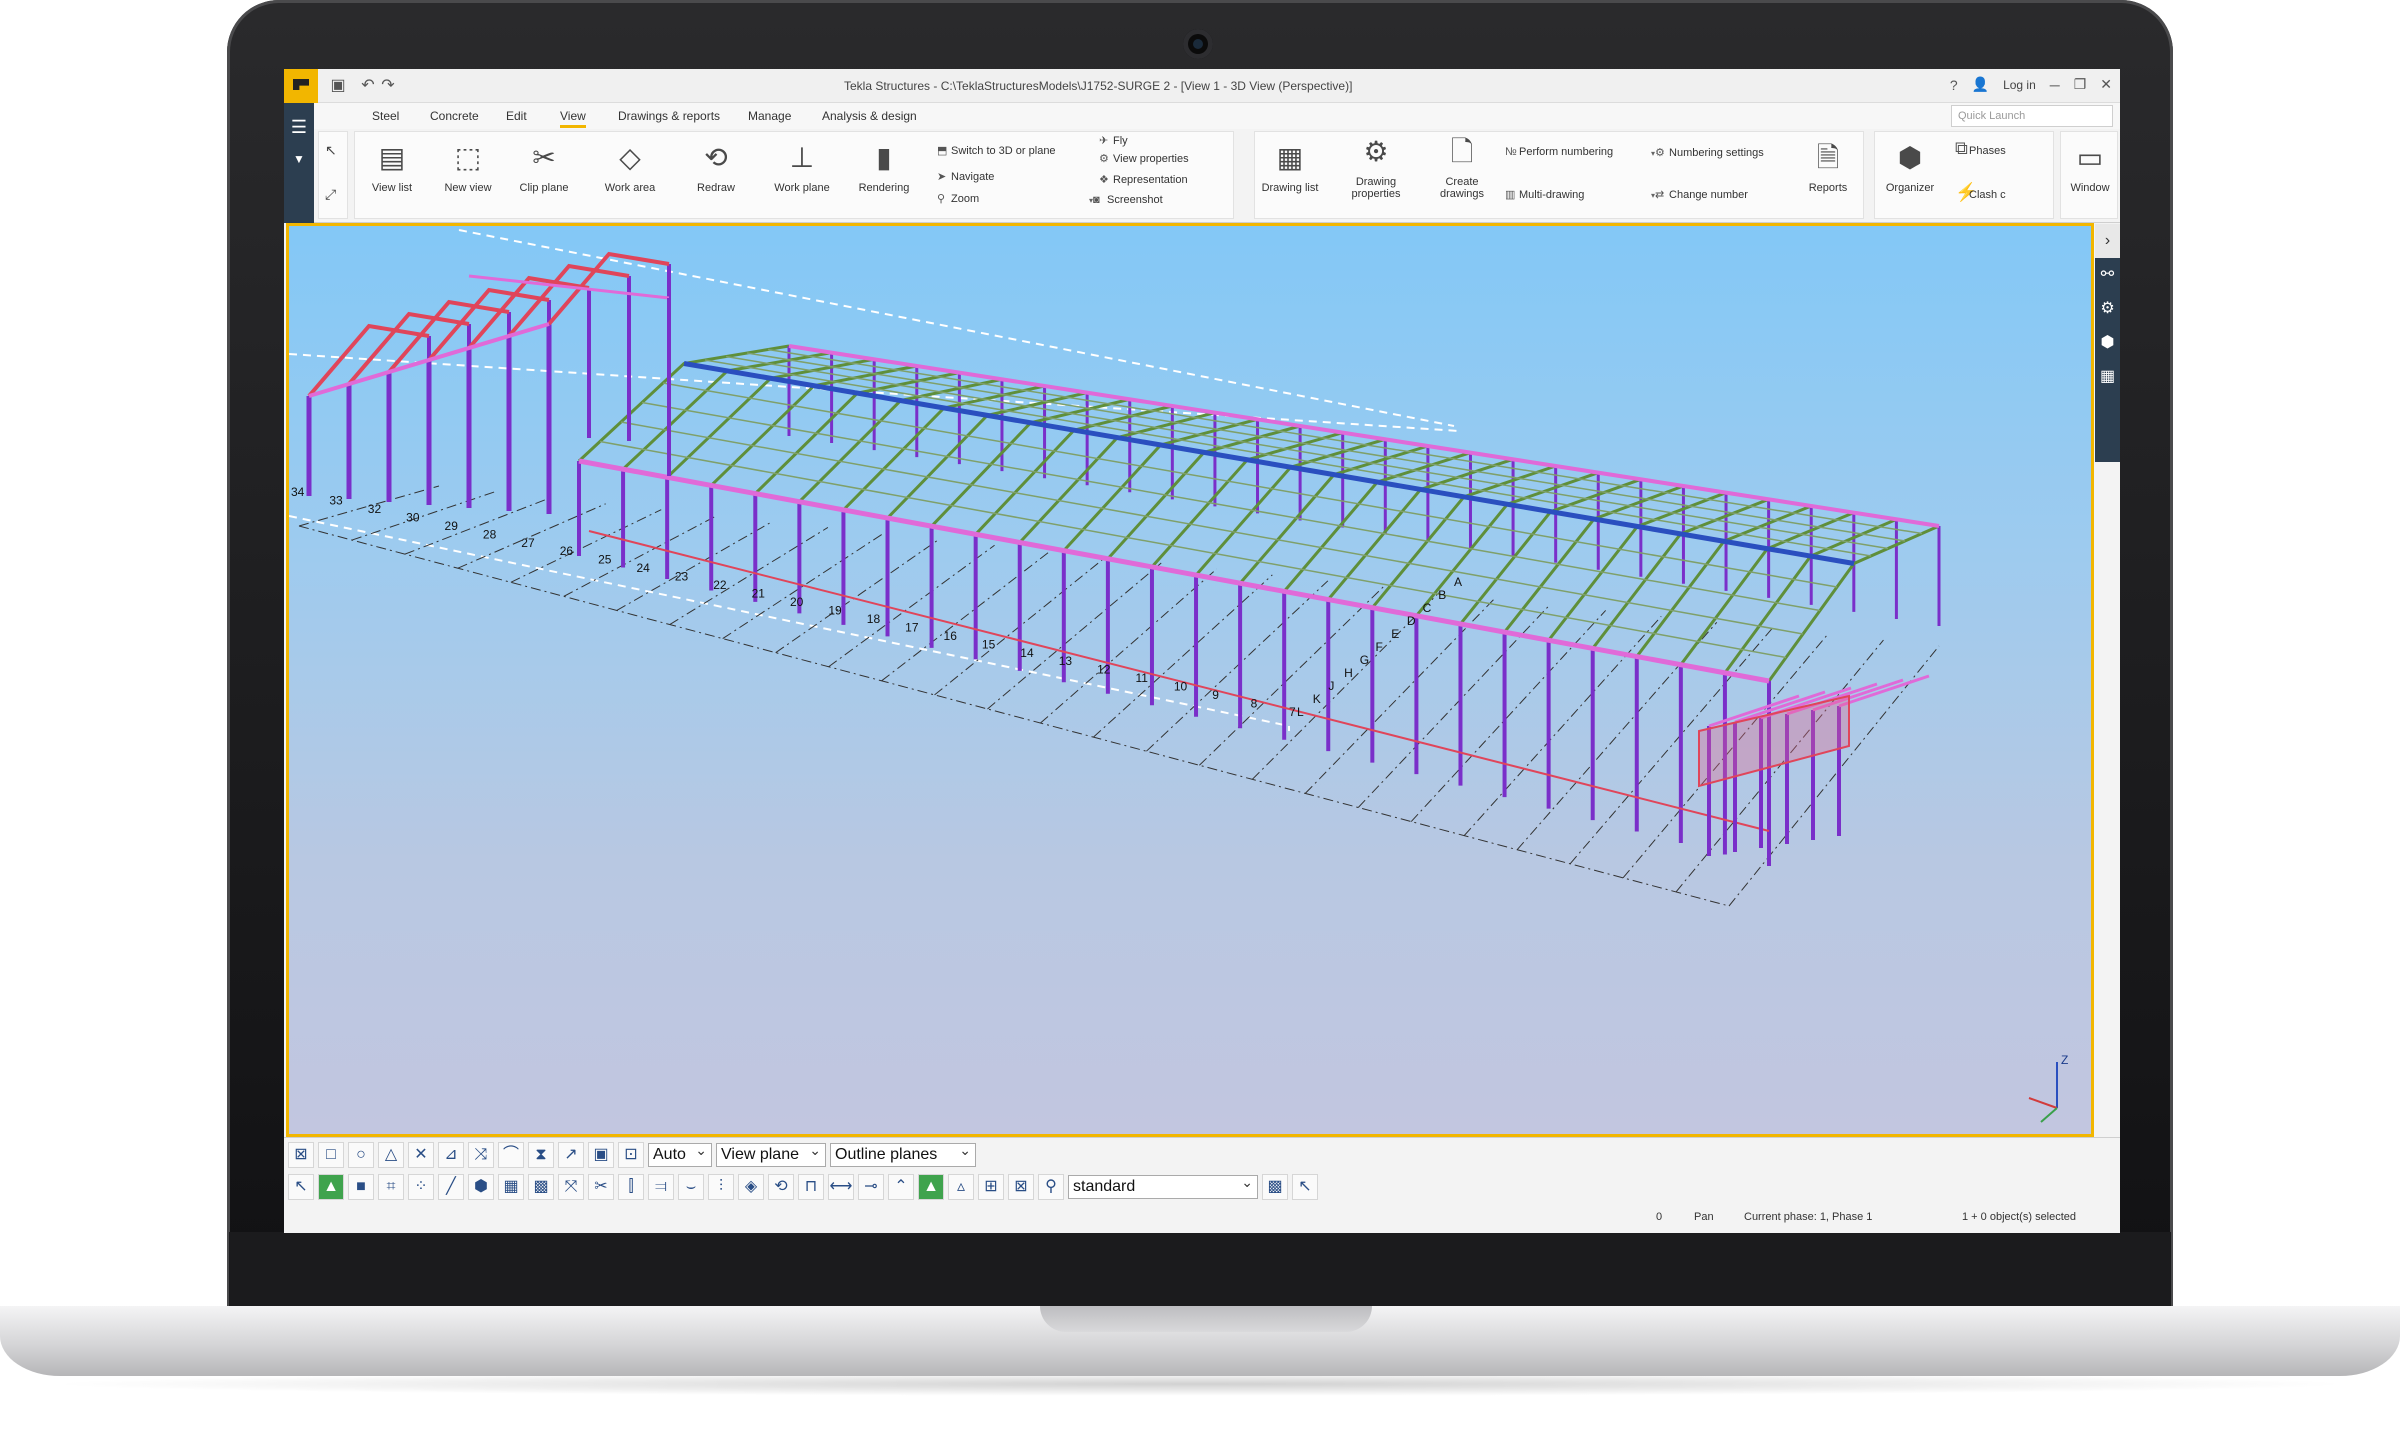  I want to click on drawing-properties-button: ⚙ Drawing properties, so click(1376, 167).